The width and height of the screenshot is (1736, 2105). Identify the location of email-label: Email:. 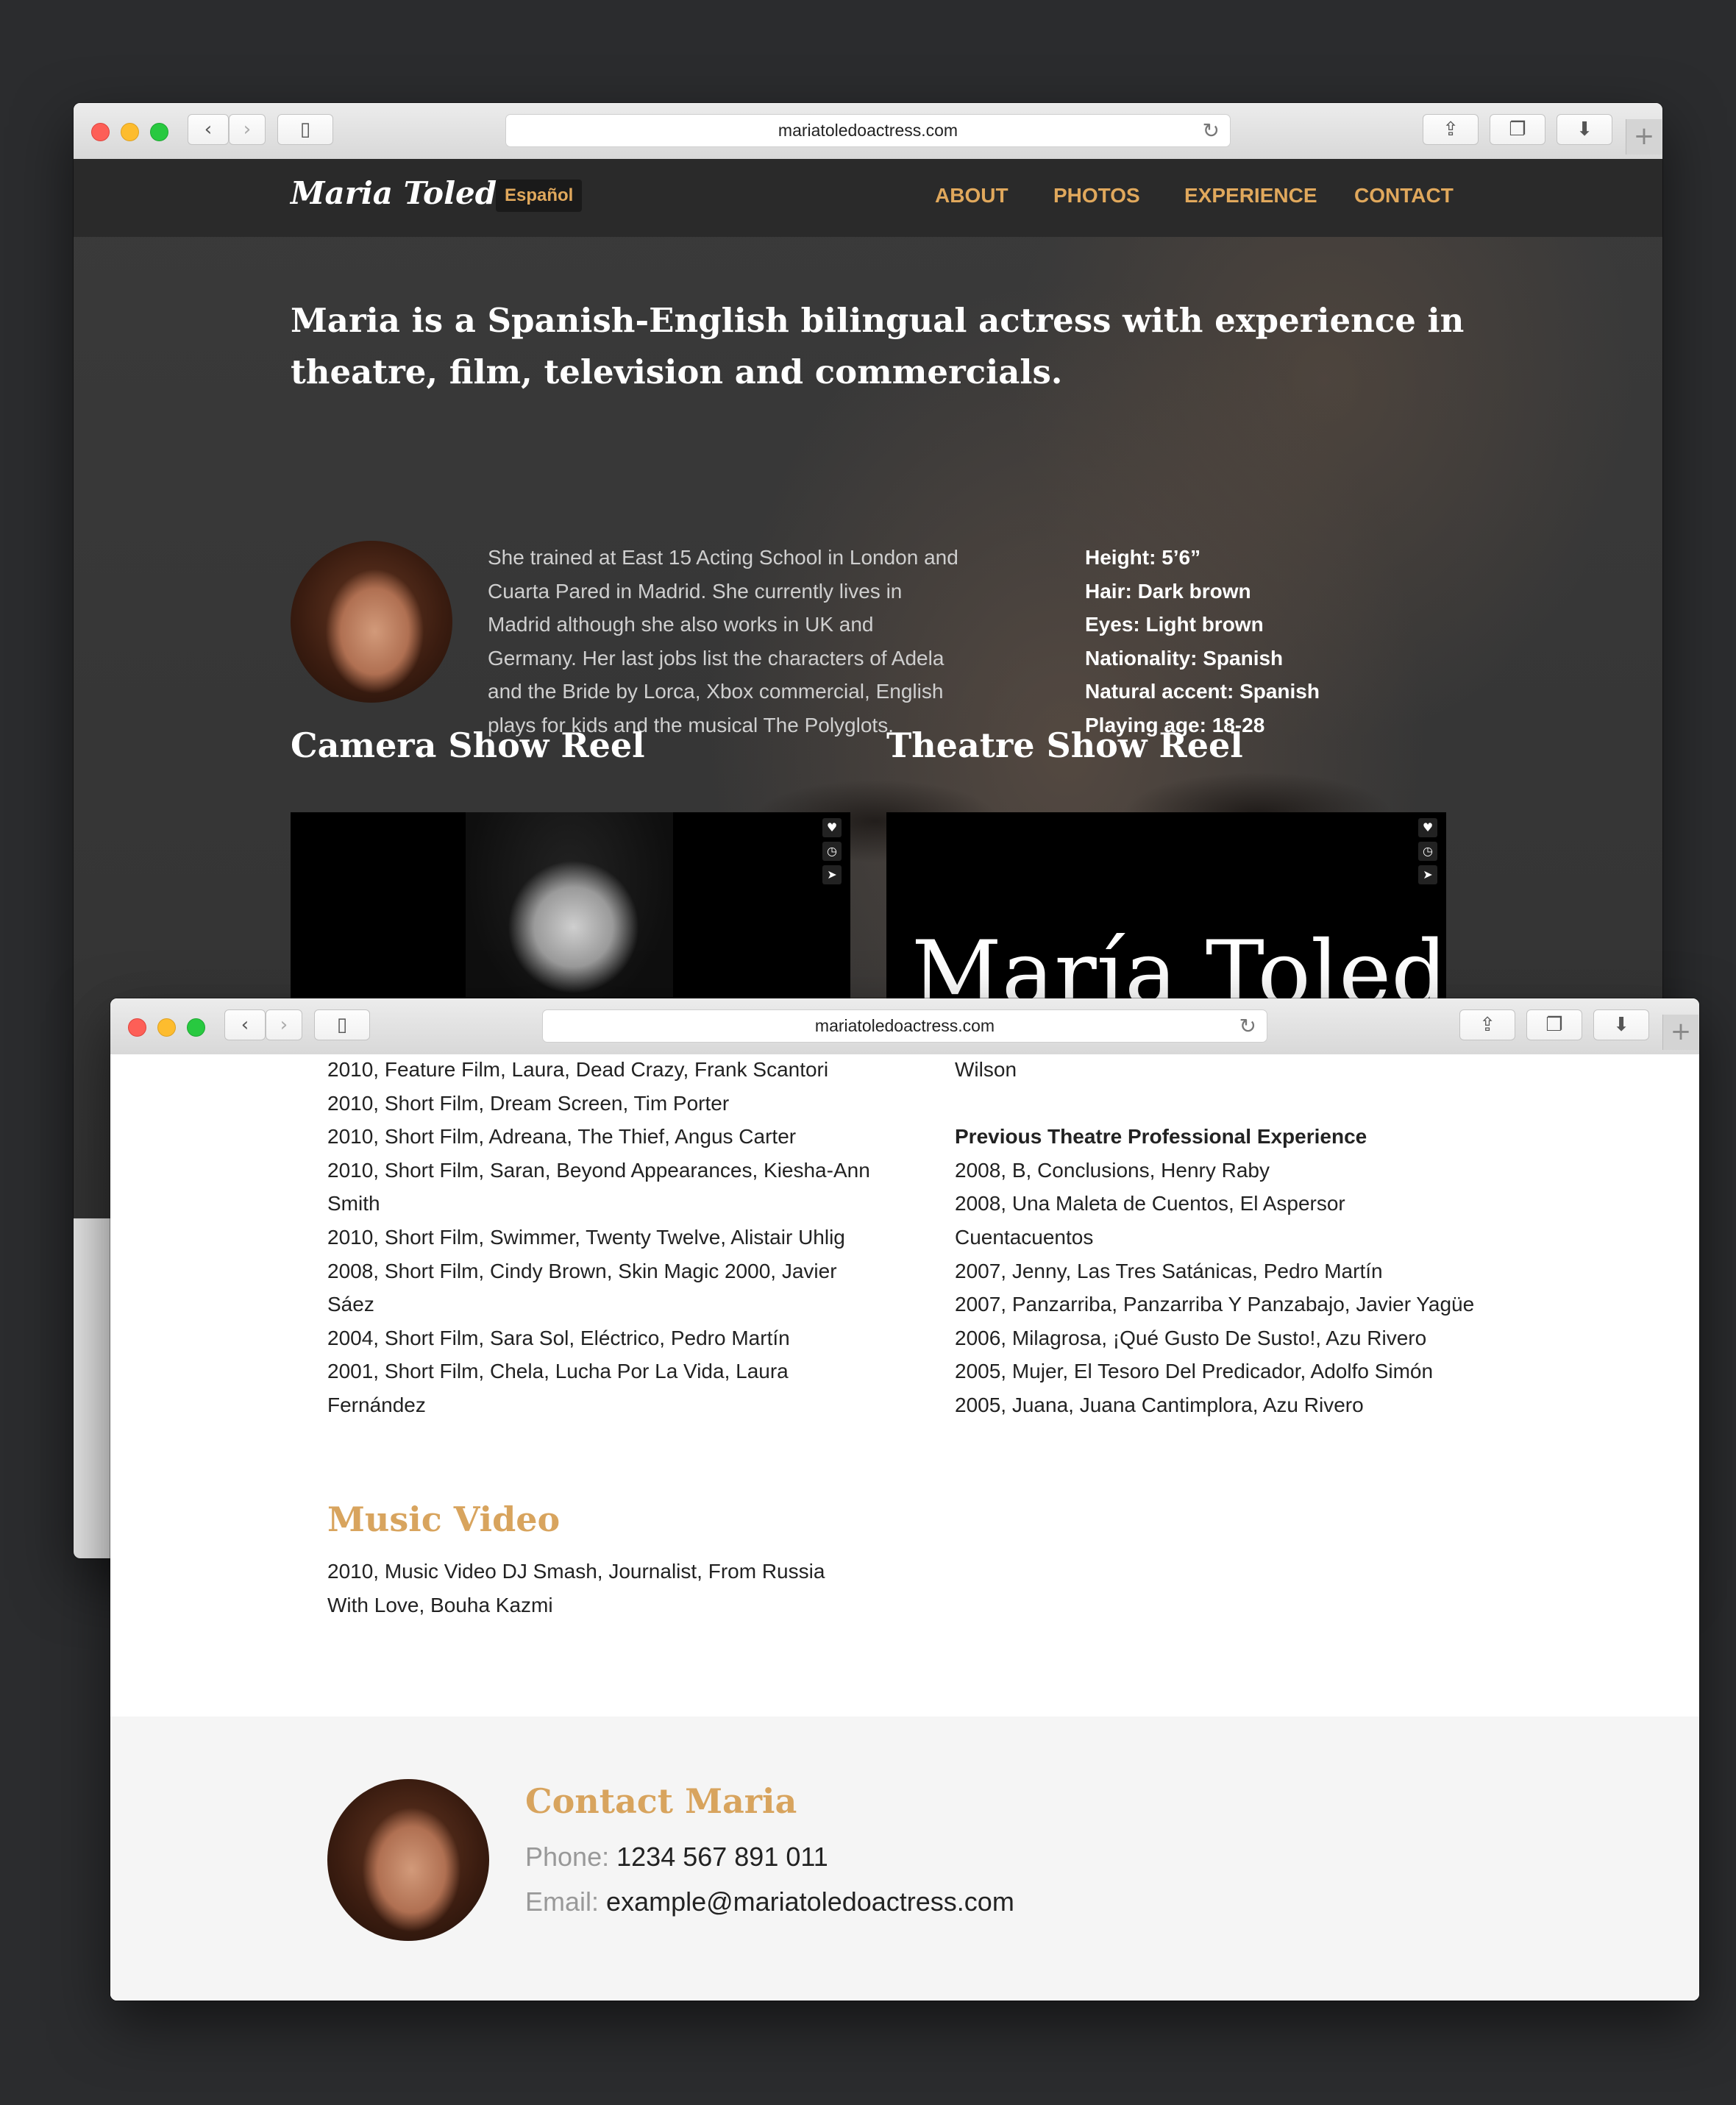
(562, 1902).